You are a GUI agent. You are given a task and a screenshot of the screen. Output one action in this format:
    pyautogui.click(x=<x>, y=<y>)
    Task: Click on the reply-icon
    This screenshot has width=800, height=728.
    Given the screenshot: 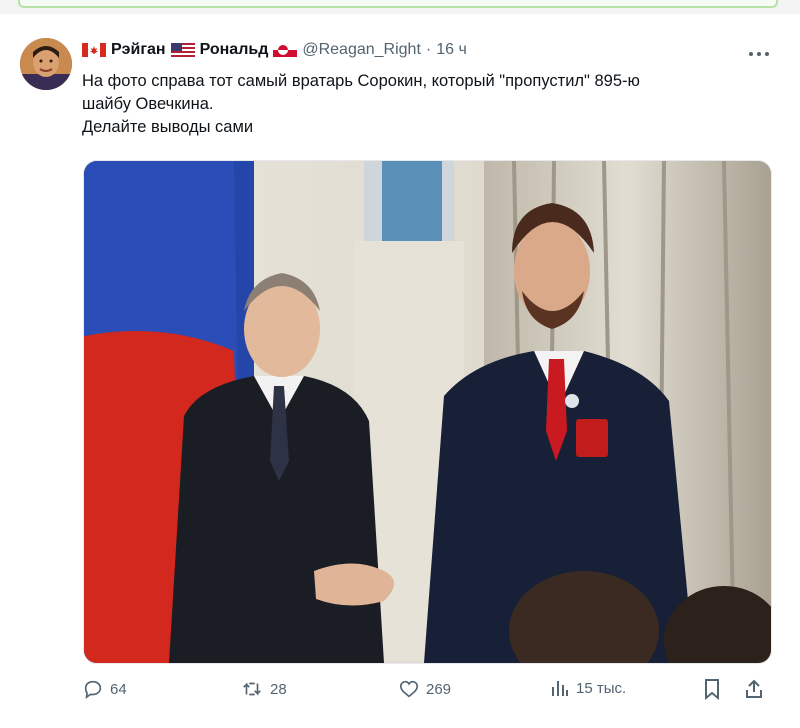 What is the action you would take?
    pyautogui.click(x=93, y=690)
    